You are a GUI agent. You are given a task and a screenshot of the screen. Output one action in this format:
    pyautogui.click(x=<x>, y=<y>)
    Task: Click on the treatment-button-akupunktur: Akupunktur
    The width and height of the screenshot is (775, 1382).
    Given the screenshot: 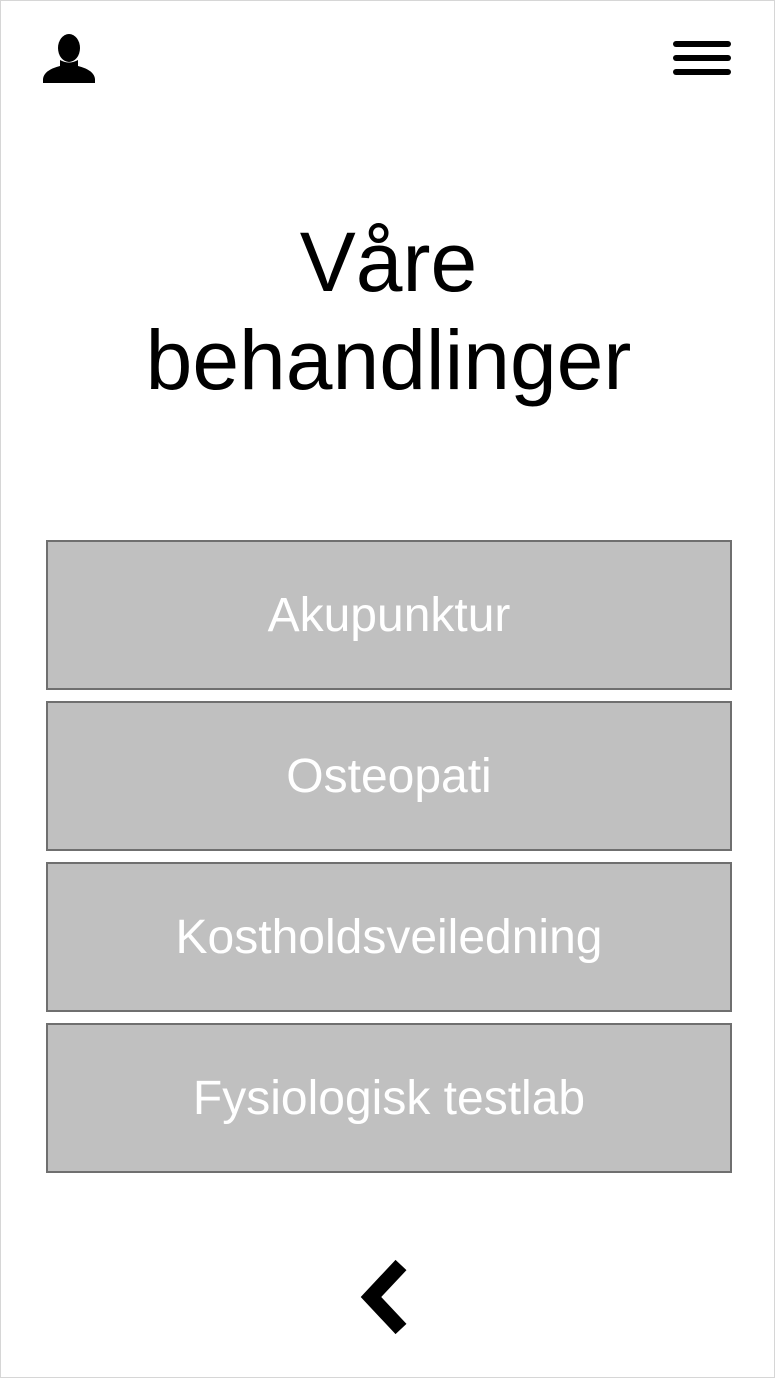 What is the action you would take?
    pyautogui.click(x=389, y=615)
    